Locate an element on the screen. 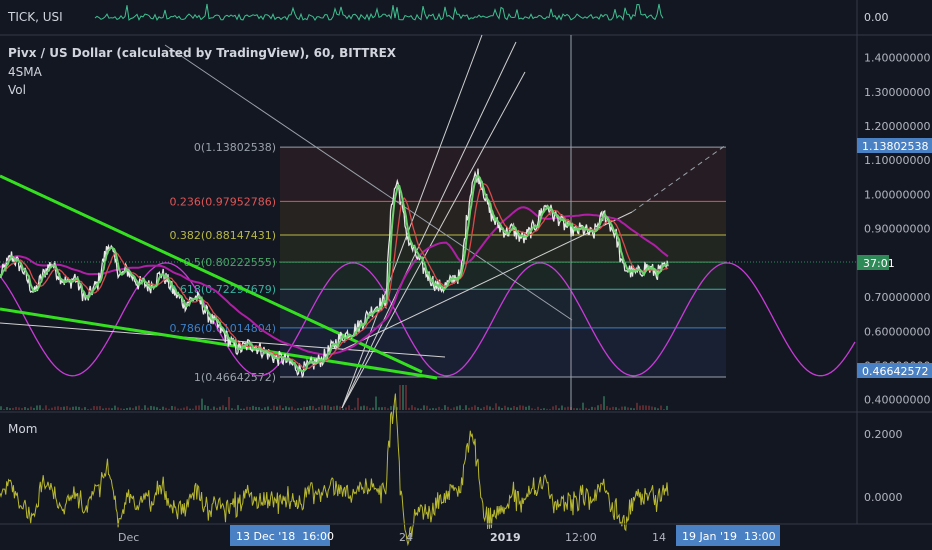 The image size is (932, 550). momentum-tick-1: 0.0000 is located at coordinates (883, 497).